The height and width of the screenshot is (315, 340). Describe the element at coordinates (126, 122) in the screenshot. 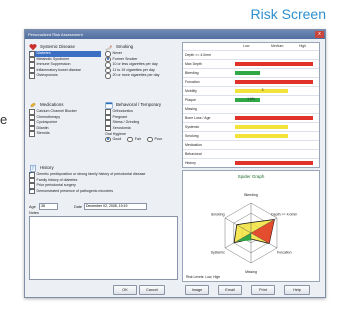

I see `behavioral-label: Stress / Grinding` at that location.